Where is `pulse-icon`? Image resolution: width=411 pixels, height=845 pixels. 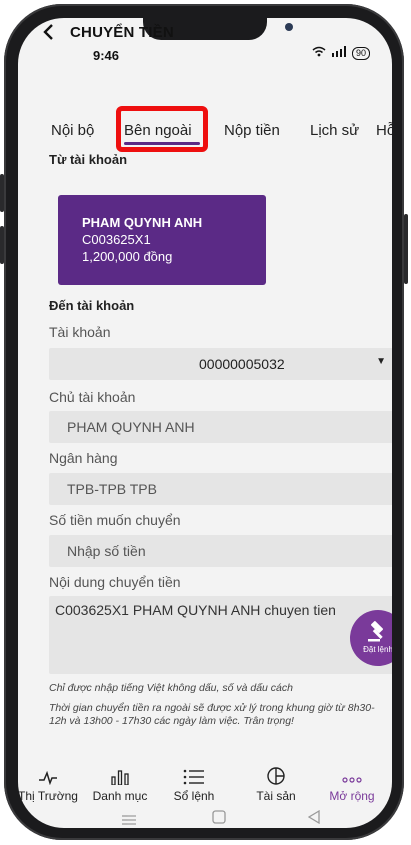
pulse-icon is located at coordinates (53, 774).